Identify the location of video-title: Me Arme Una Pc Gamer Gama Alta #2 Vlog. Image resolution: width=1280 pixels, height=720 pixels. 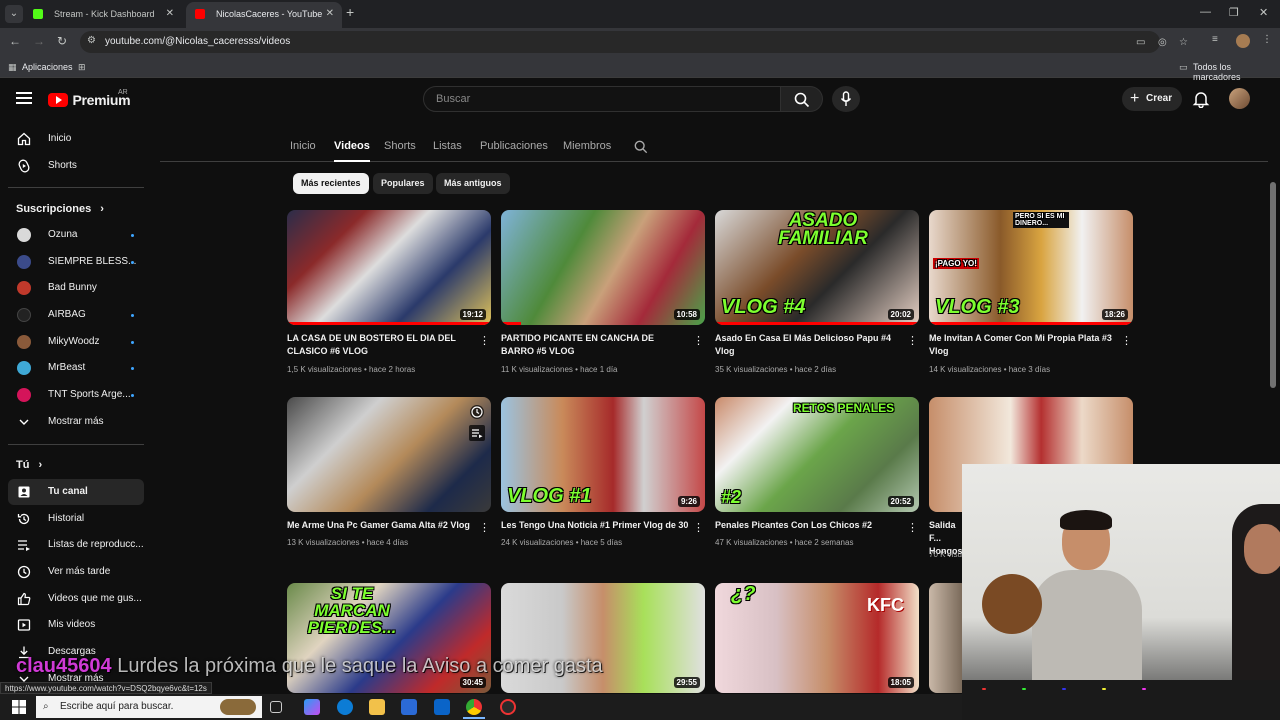
(381, 525).